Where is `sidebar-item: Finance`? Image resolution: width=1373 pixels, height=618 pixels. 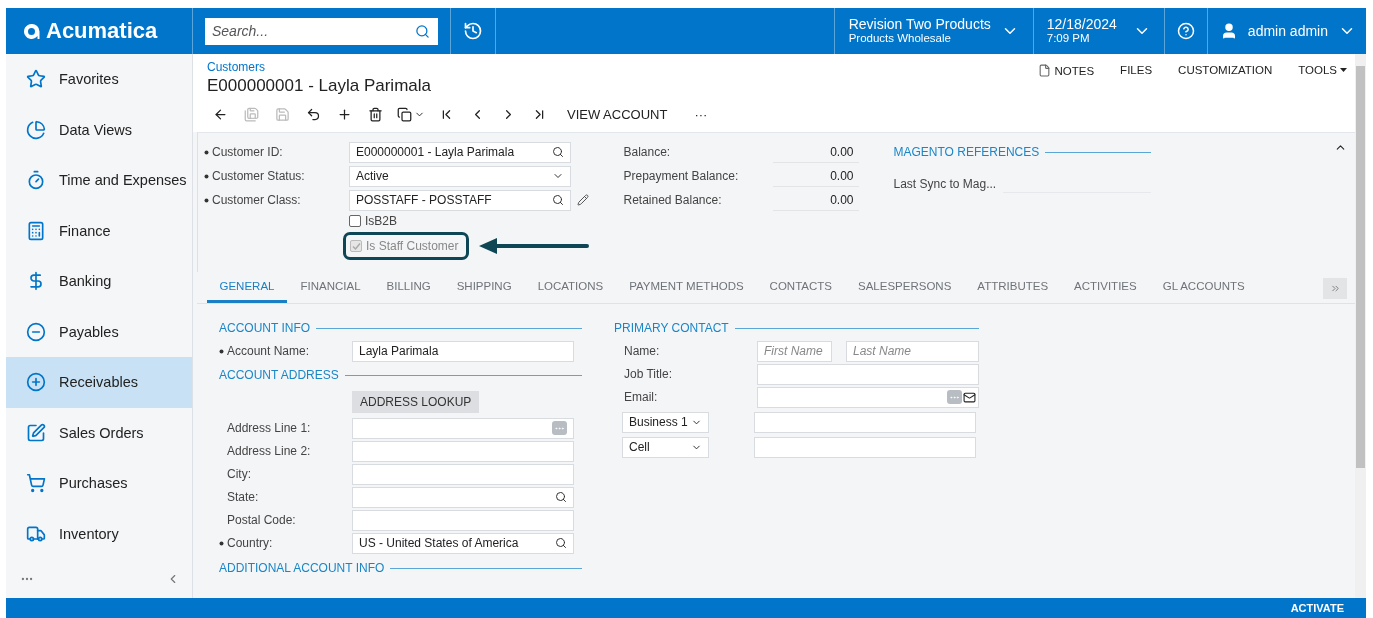 sidebar-item: Finance is located at coordinates (99, 230).